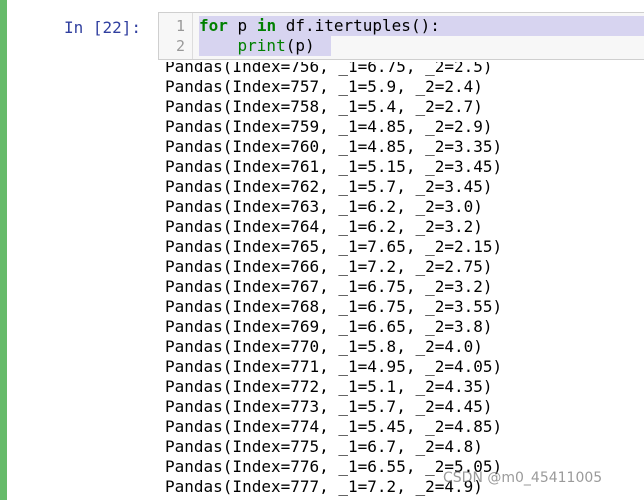  I want to click on builtin-function: print, so click(261, 45).